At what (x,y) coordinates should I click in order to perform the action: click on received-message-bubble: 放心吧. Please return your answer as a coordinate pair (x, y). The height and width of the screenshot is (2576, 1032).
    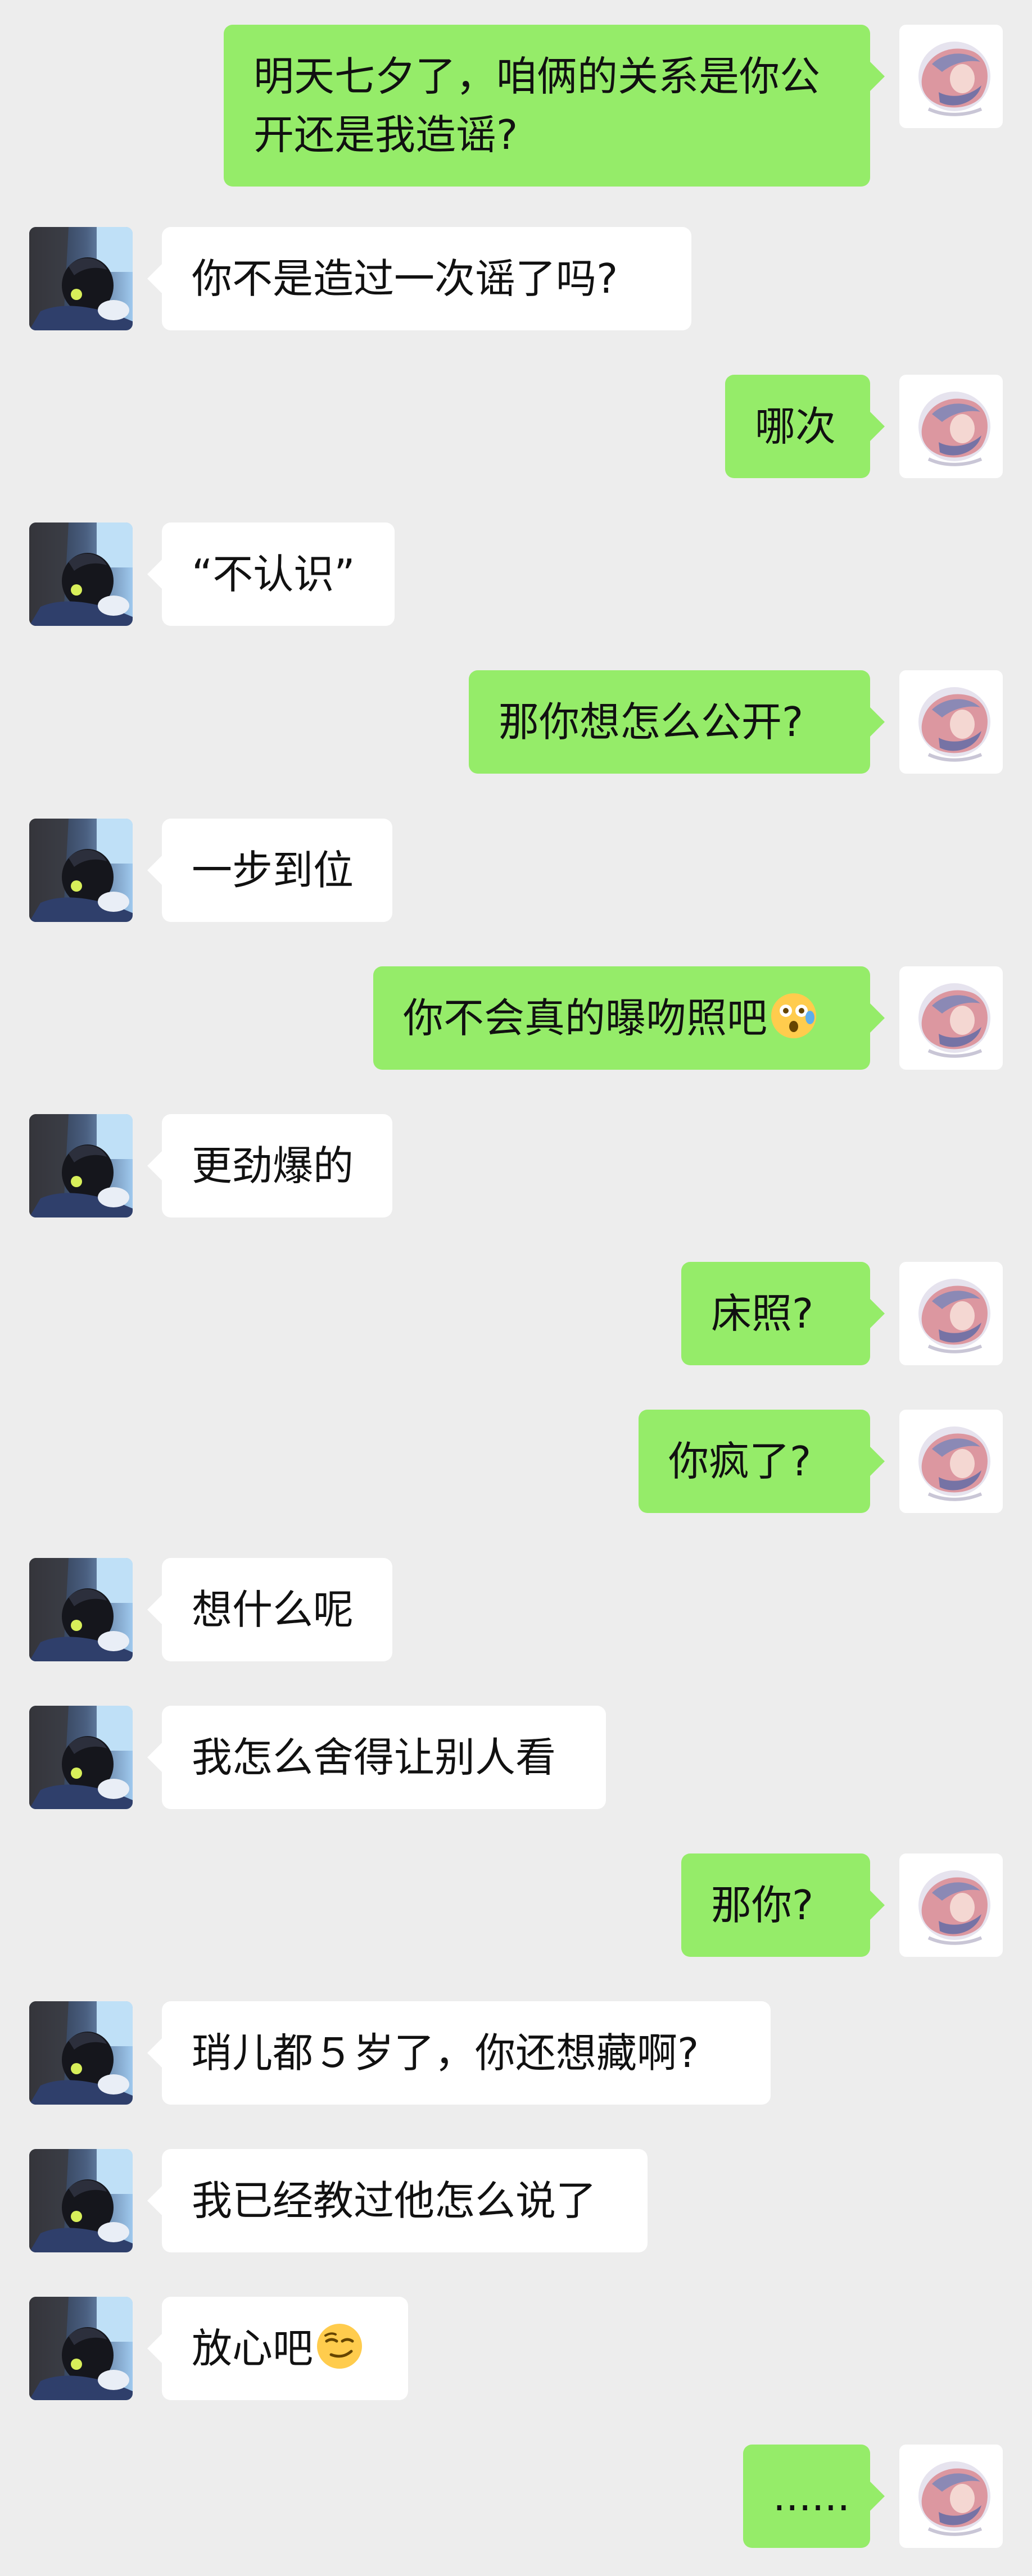
    Looking at the image, I should click on (277, 2349).